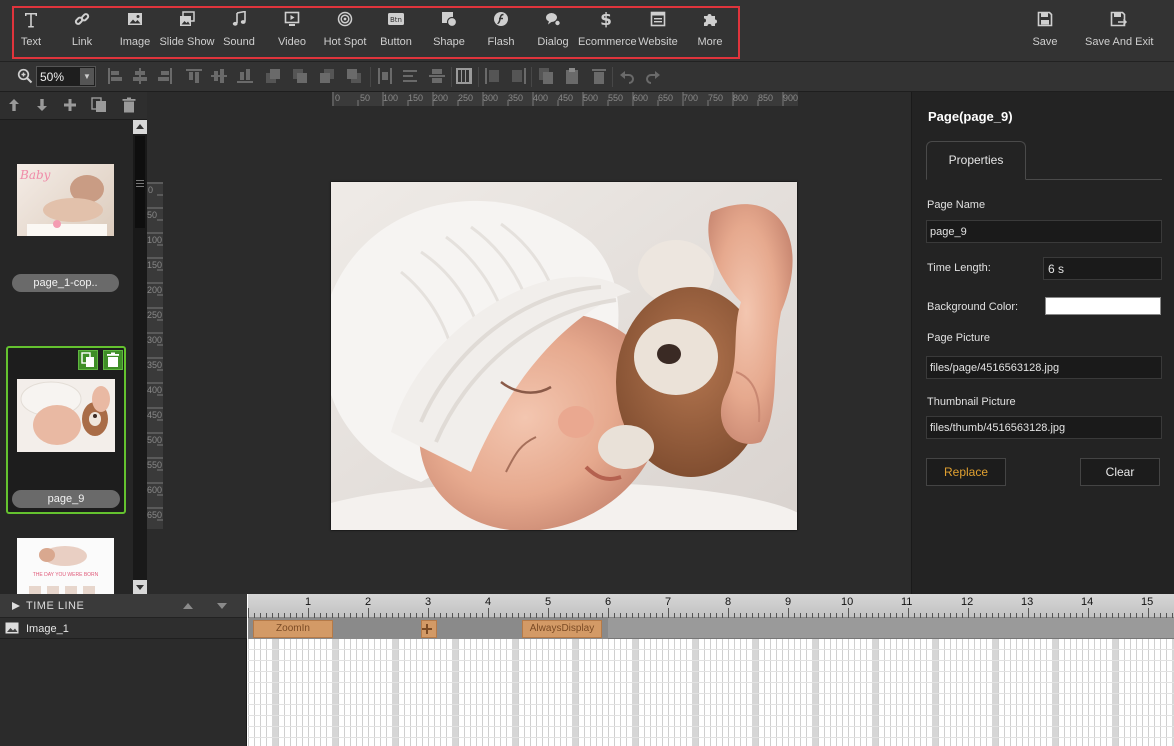 This screenshot has width=1174, height=746. Describe the element at coordinates (292, 31) in the screenshot. I see `insert-video-button: Video` at that location.